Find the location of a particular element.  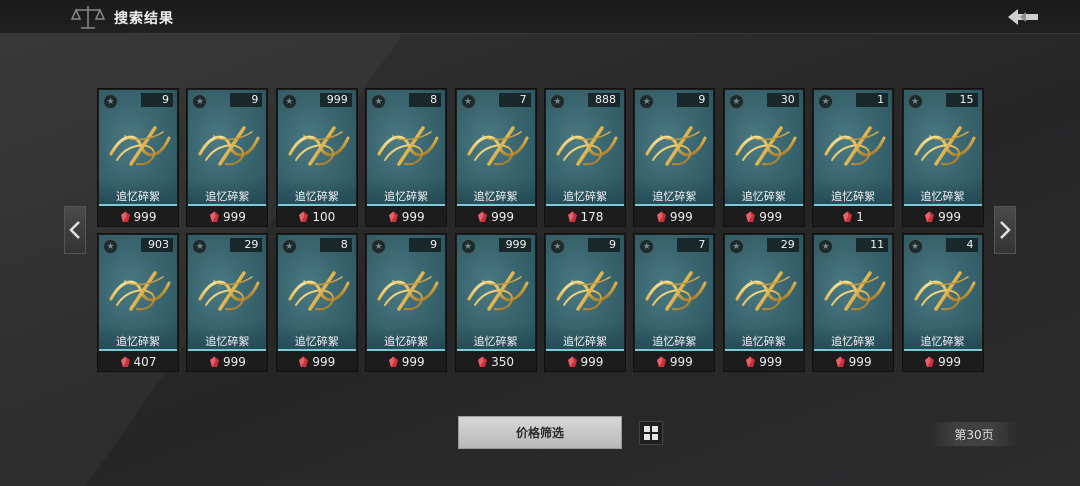

item-card: ★ 903 追忆碎絮 407 is located at coordinates (138, 302).